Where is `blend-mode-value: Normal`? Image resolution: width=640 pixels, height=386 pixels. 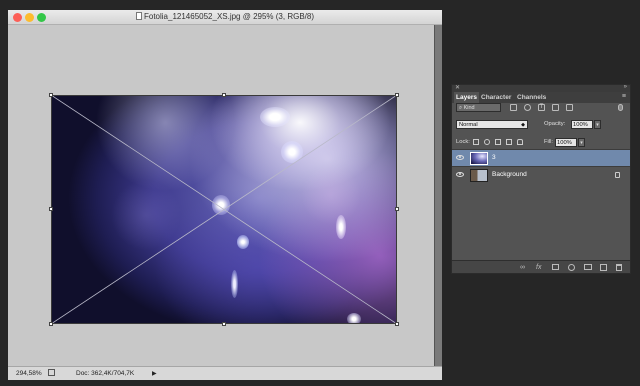
blend-mode-value: Normal is located at coordinates (468, 125).